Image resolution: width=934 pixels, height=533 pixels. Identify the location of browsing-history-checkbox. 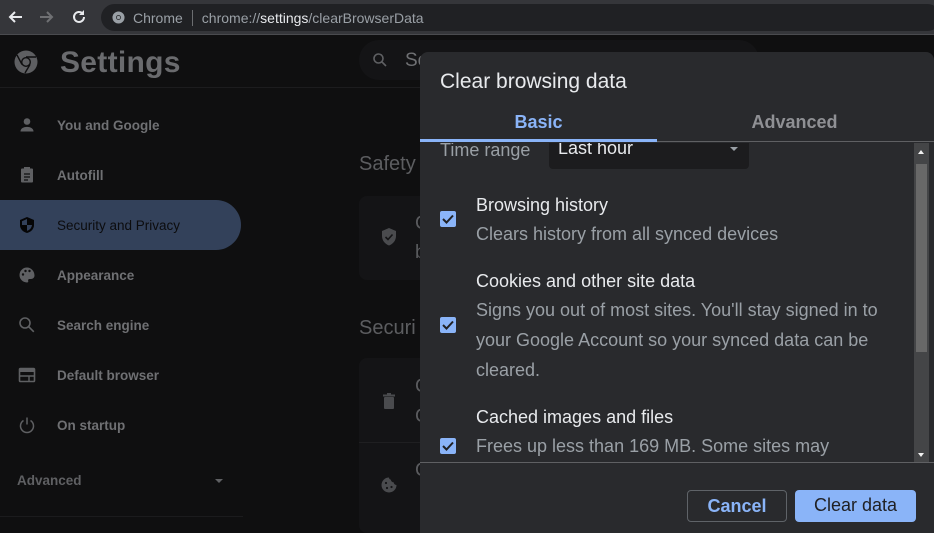
(448, 219).